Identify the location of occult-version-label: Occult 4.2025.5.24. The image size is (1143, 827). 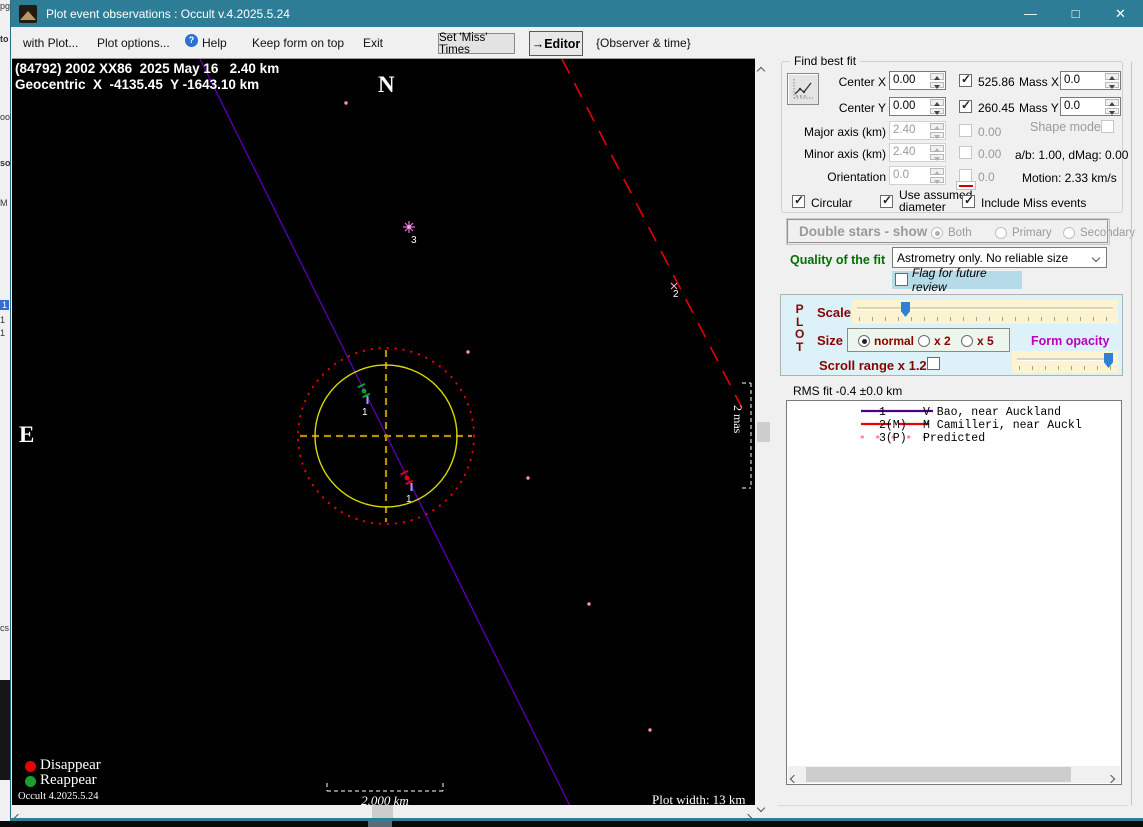
(58, 796).